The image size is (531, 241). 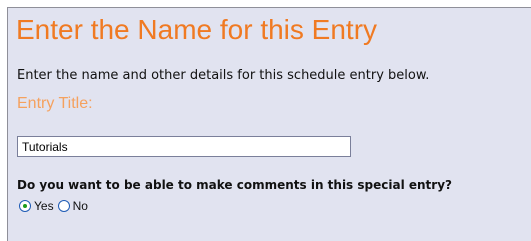 I want to click on entry-title-input, so click(x=184, y=146).